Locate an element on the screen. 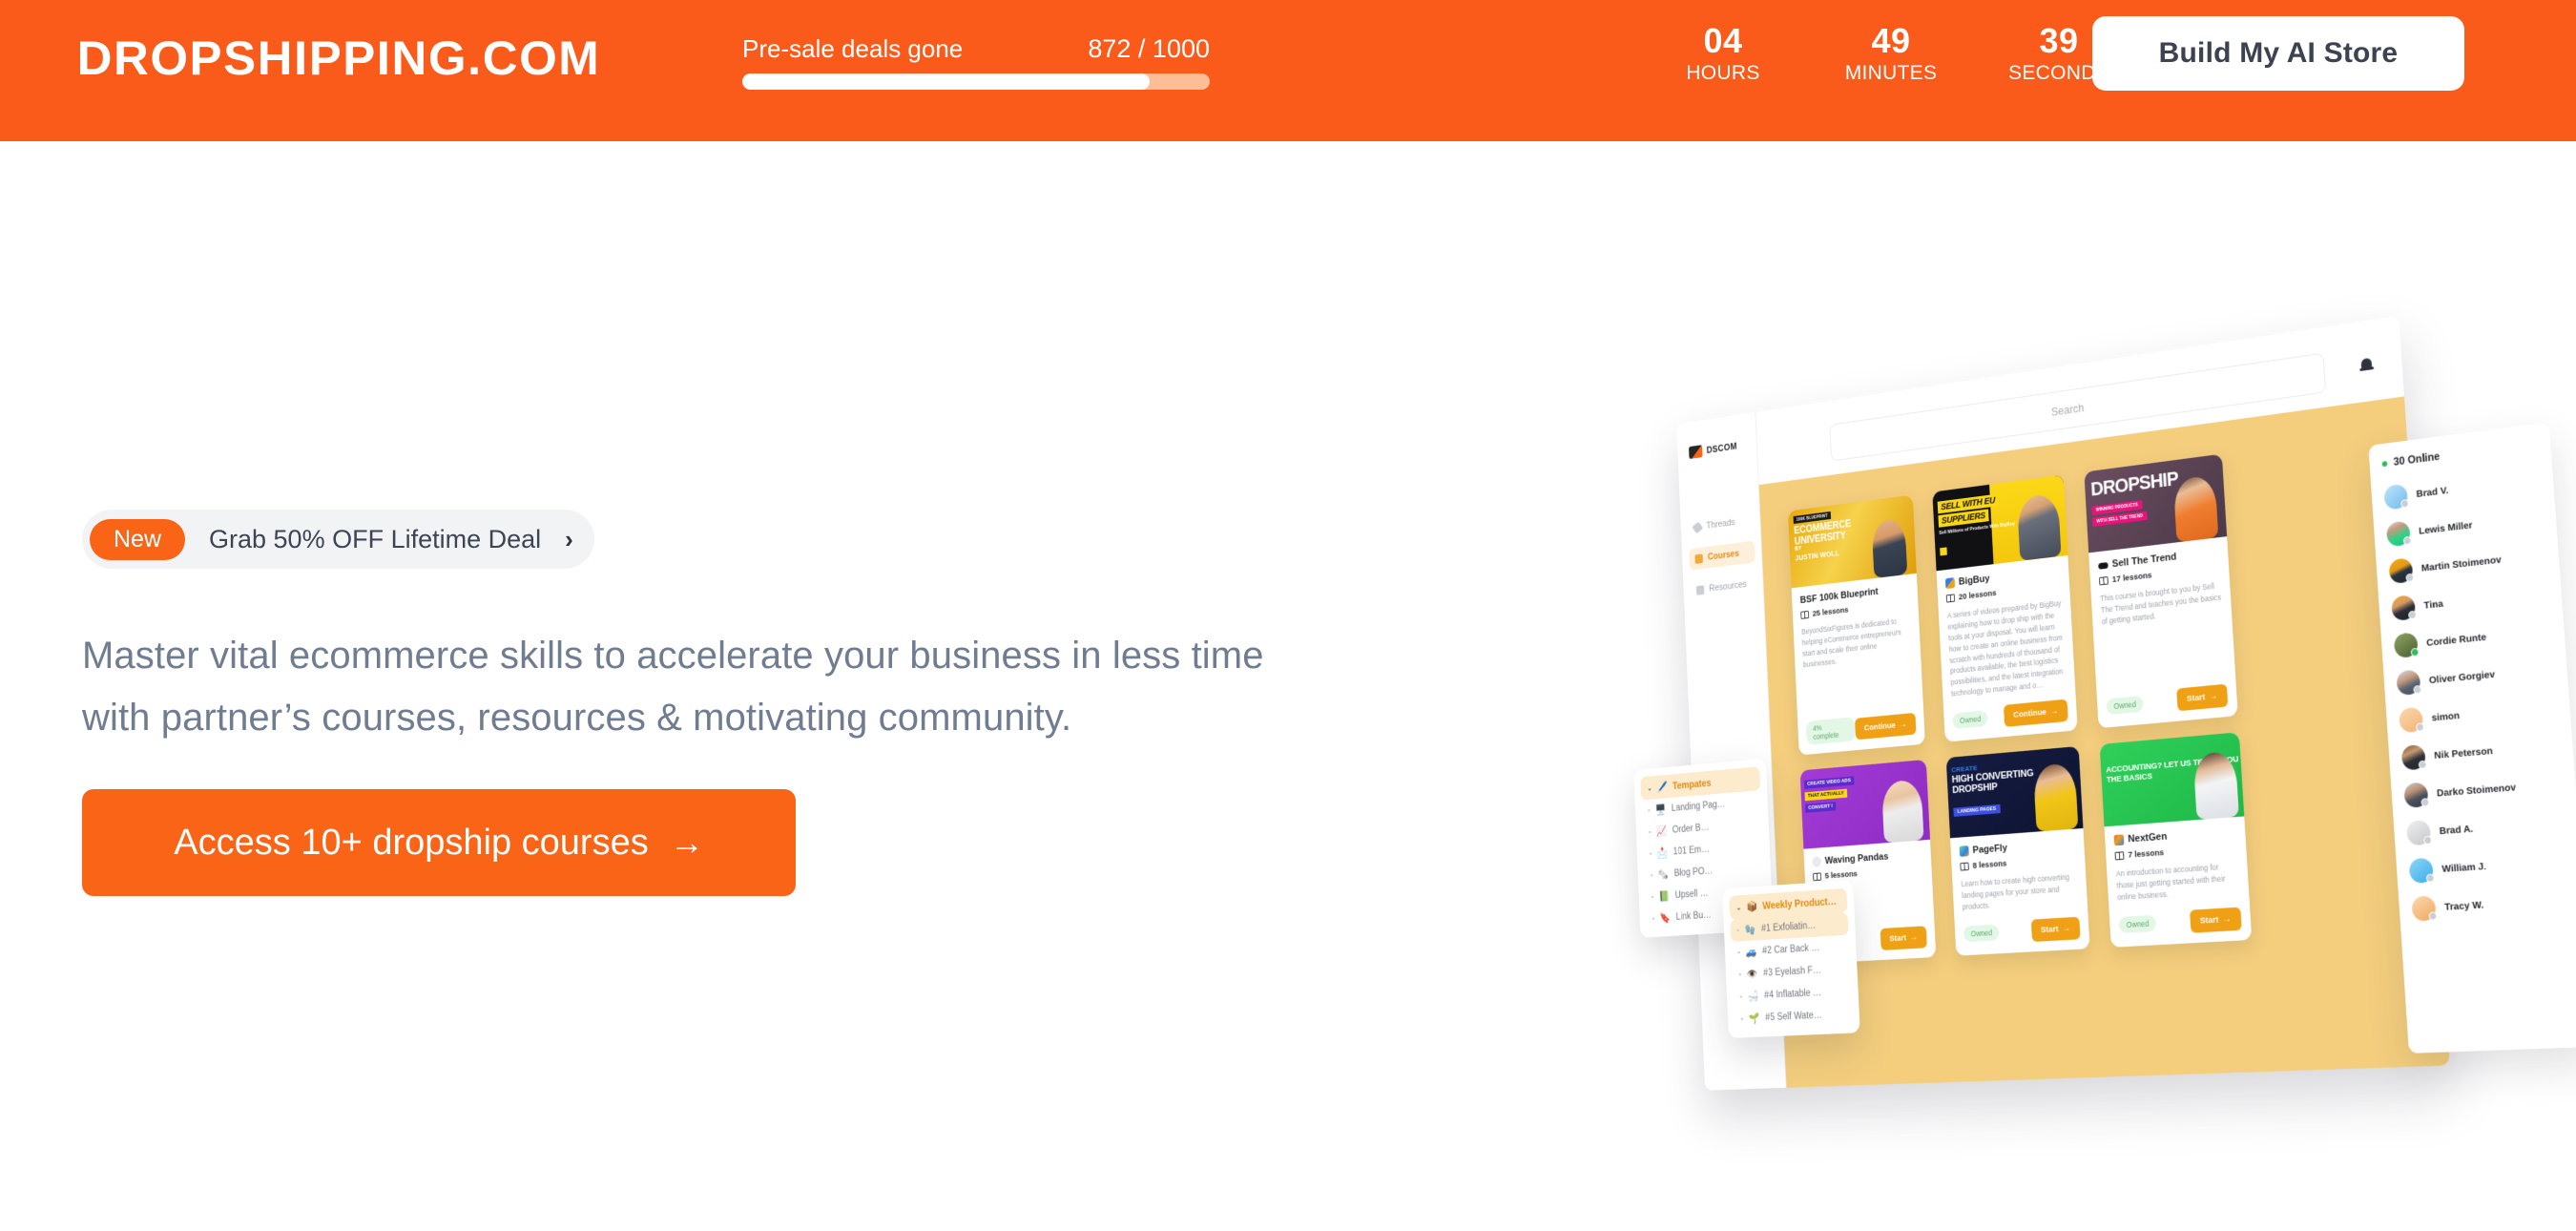 The image size is (2576, 1231). course-status-badge: 4% complete is located at coordinates (1831, 731).